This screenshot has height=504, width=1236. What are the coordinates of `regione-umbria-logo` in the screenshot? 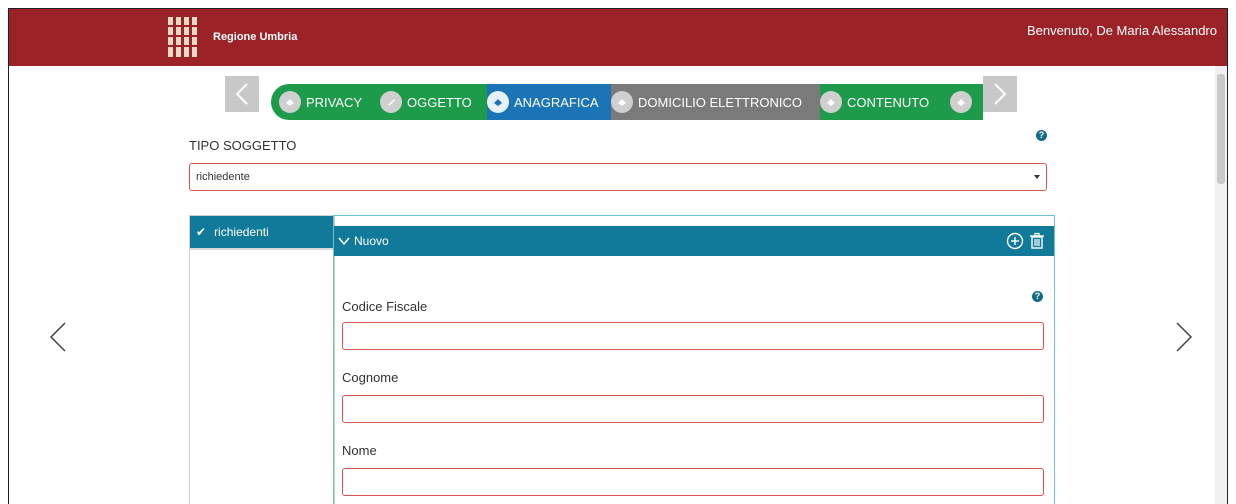 It's located at (182, 37).